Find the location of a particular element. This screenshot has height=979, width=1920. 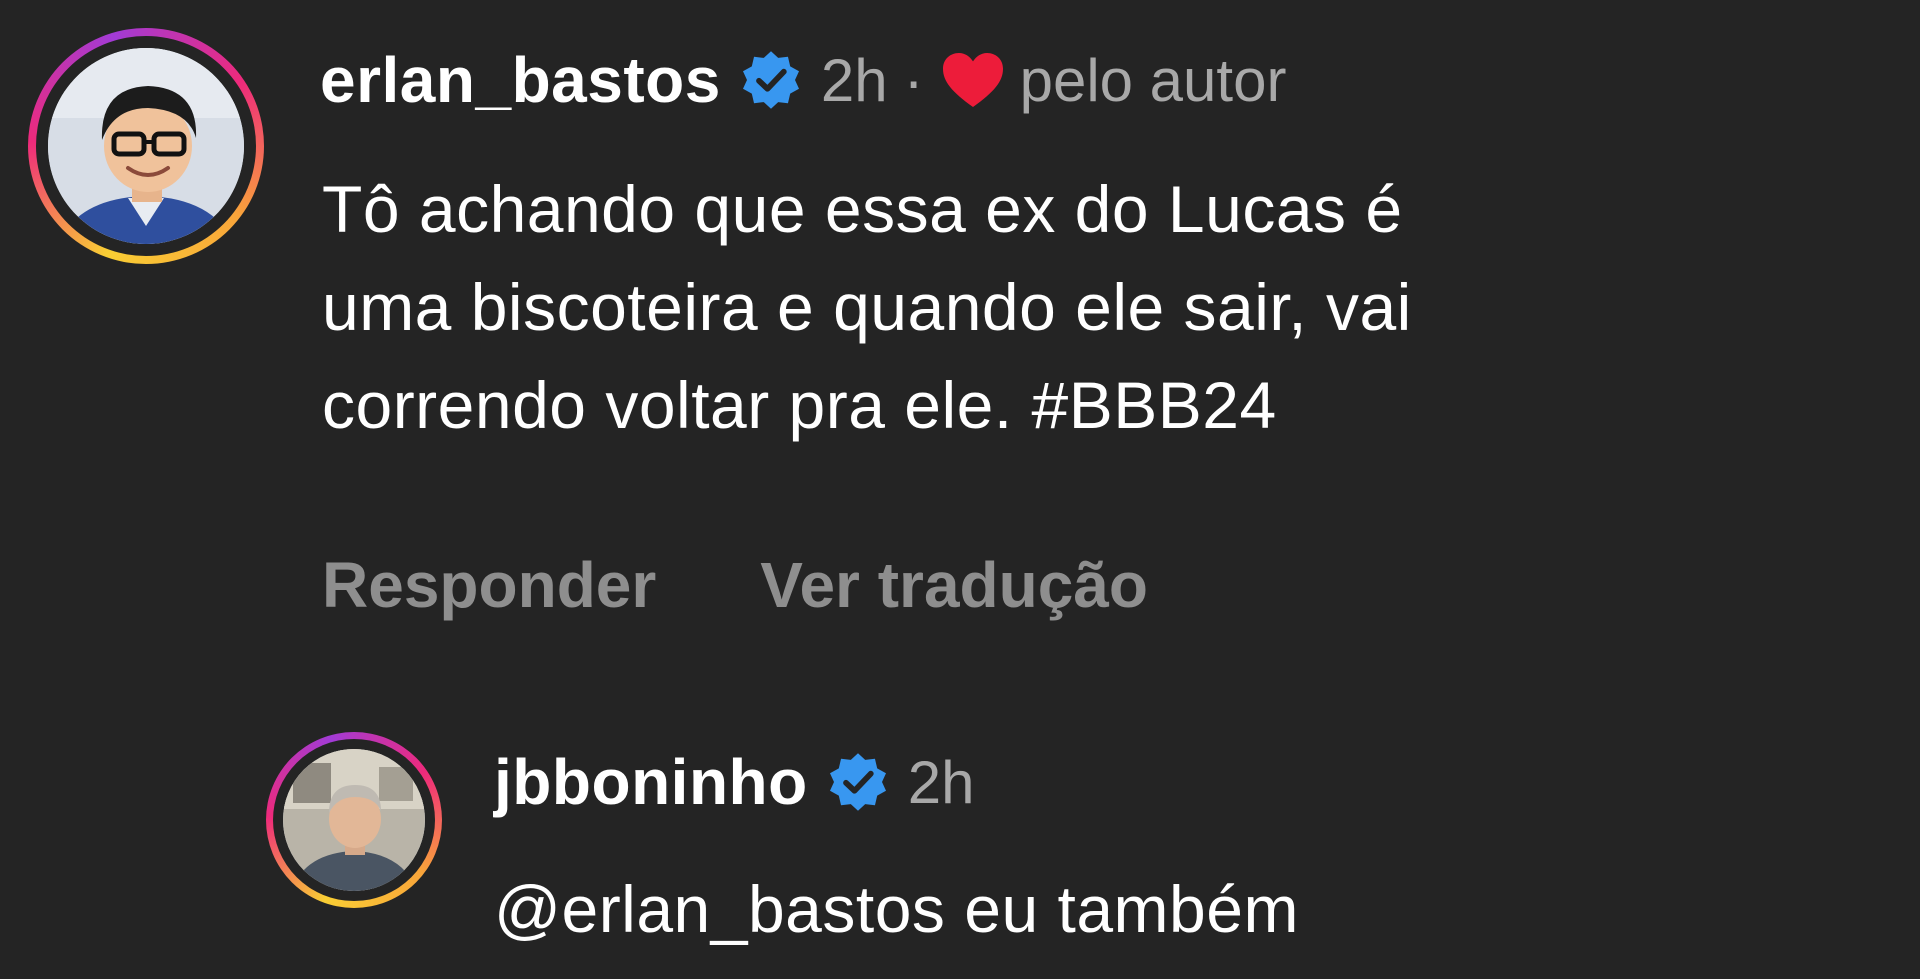

comment-actions: Responder Ver tradução is located at coordinates (735, 585).